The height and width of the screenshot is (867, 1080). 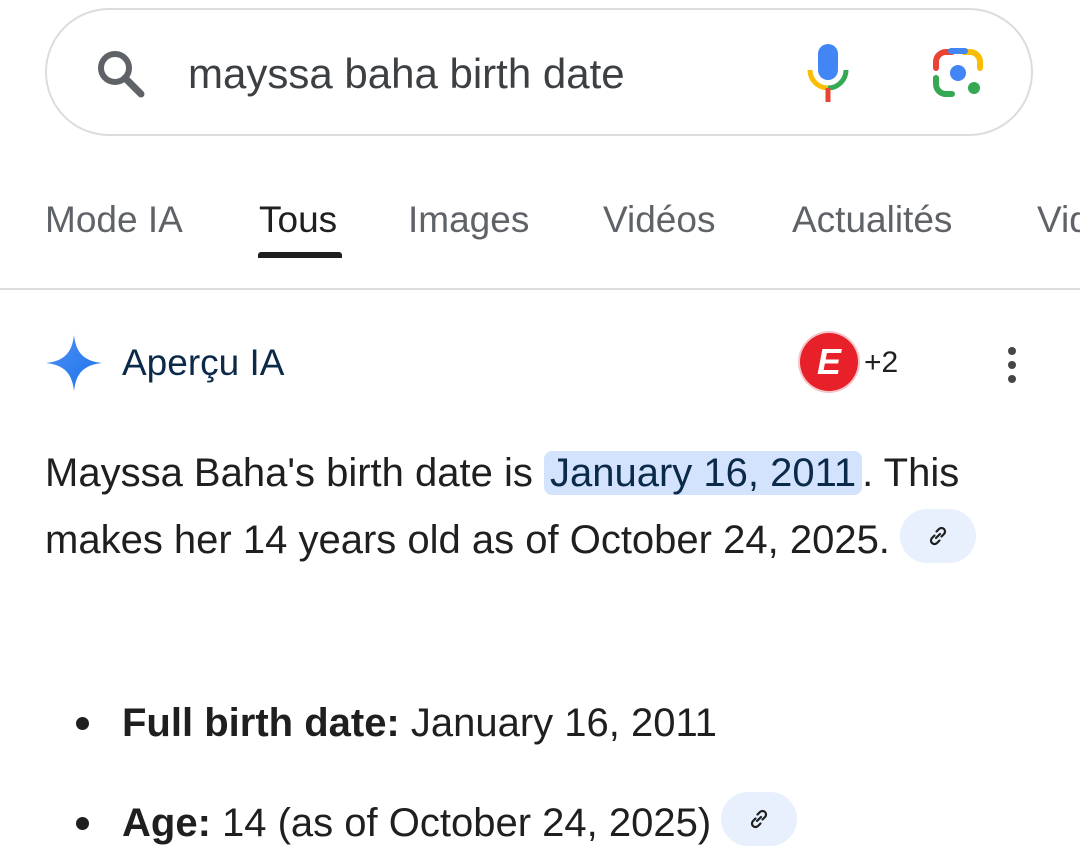 What do you see at coordinates (829, 362) in the screenshot?
I see `source-favicon: E` at bounding box center [829, 362].